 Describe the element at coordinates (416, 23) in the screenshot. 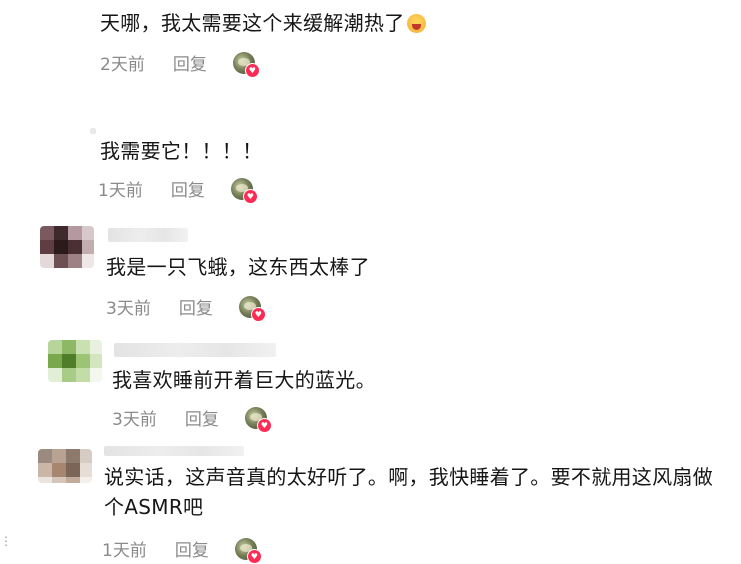

I see `hot-face-emoji-icon` at that location.